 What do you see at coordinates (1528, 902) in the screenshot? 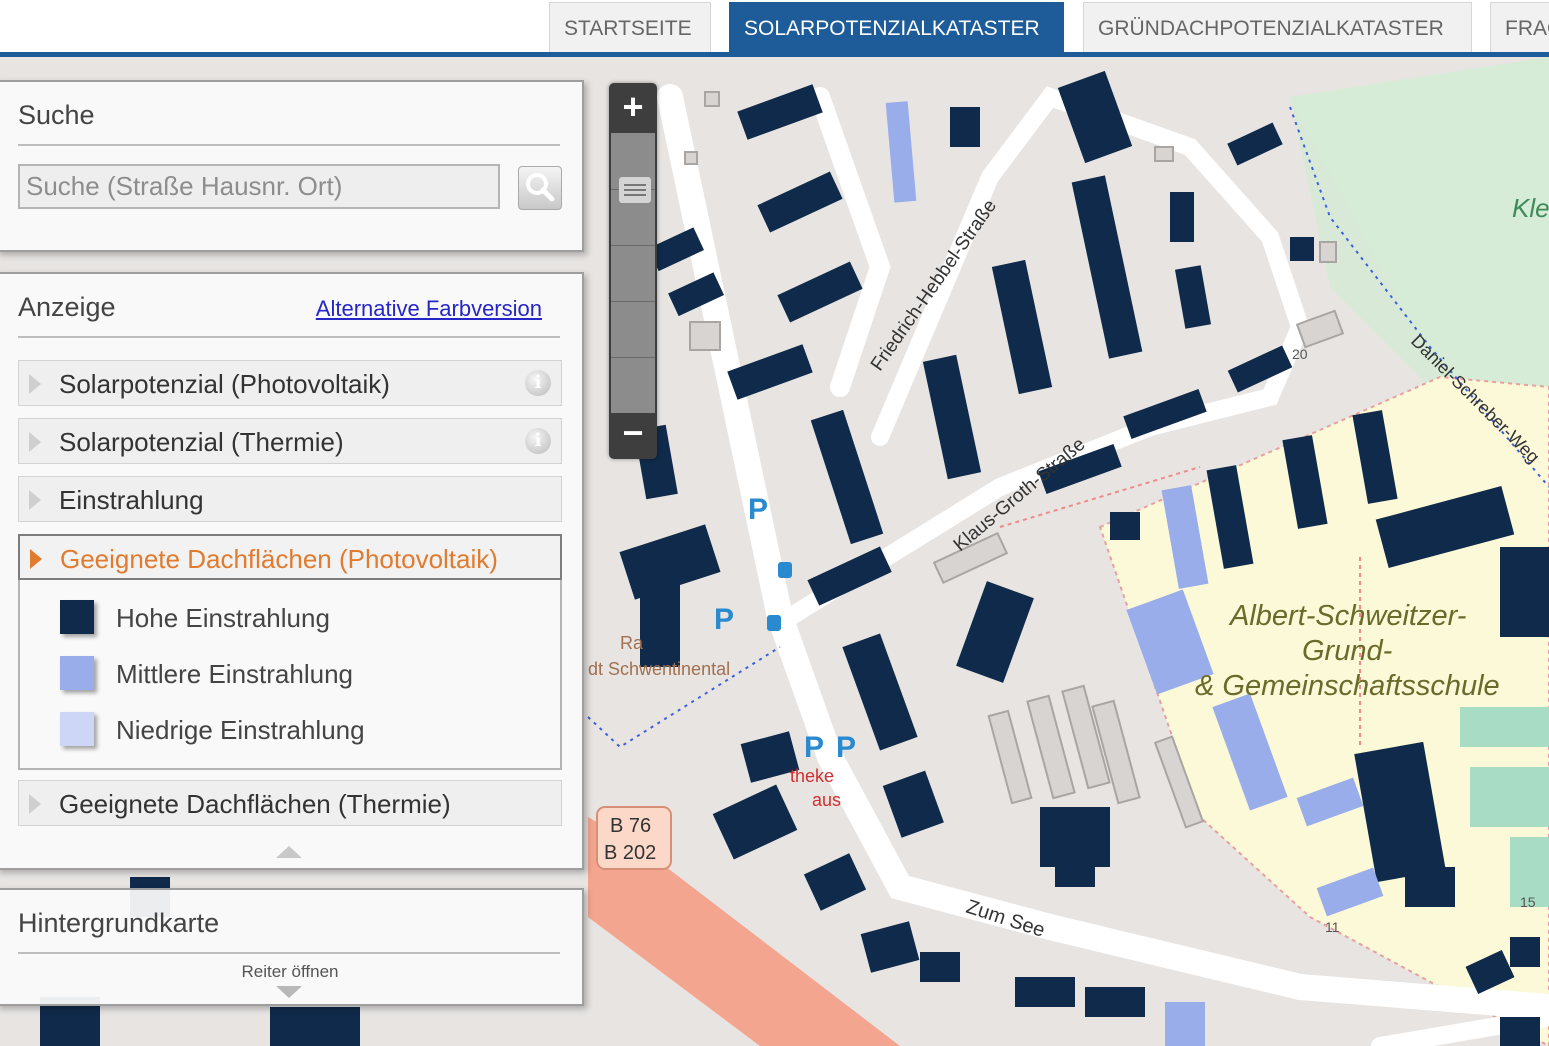
I see `house-number: 15` at bounding box center [1528, 902].